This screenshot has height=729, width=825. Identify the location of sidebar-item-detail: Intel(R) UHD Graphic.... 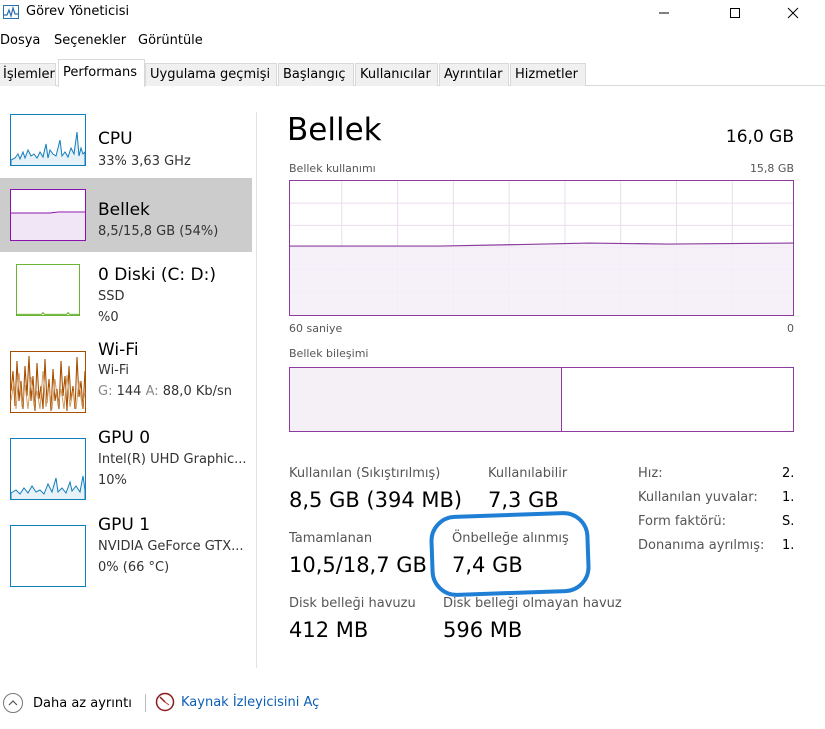
(172, 459).